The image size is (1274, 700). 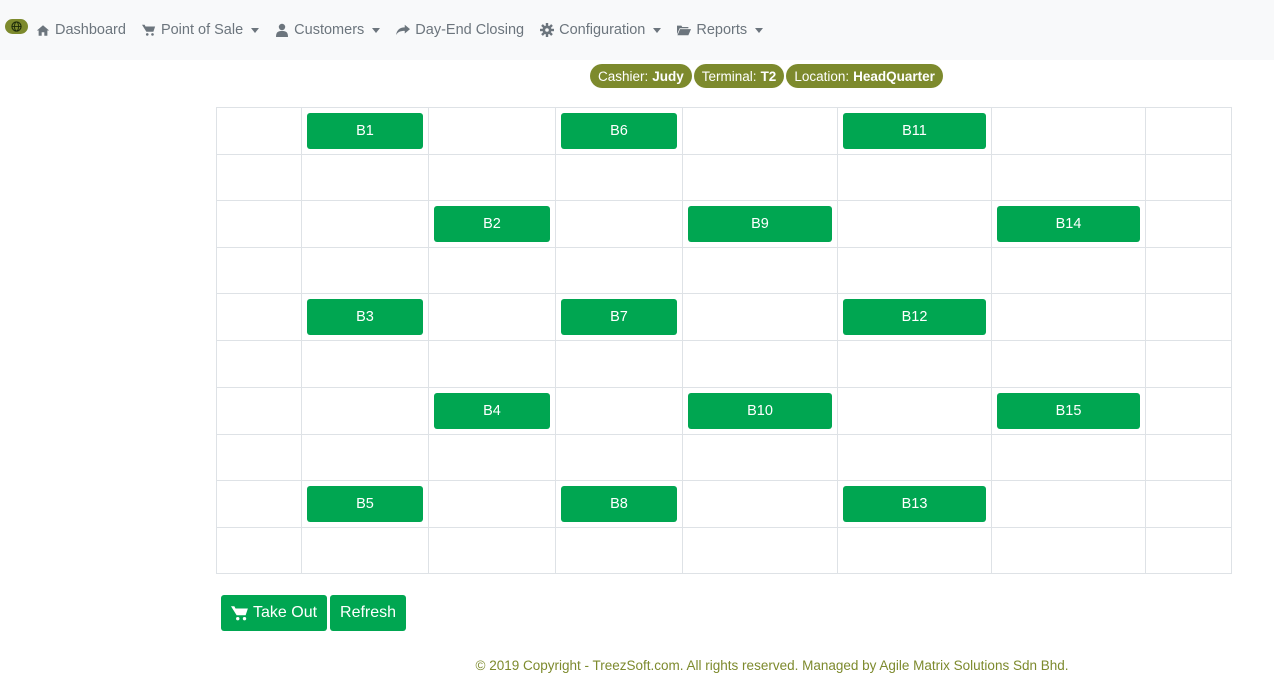 What do you see at coordinates (90, 30) in the screenshot?
I see `nav-dashboard-label: Dashboard` at bounding box center [90, 30].